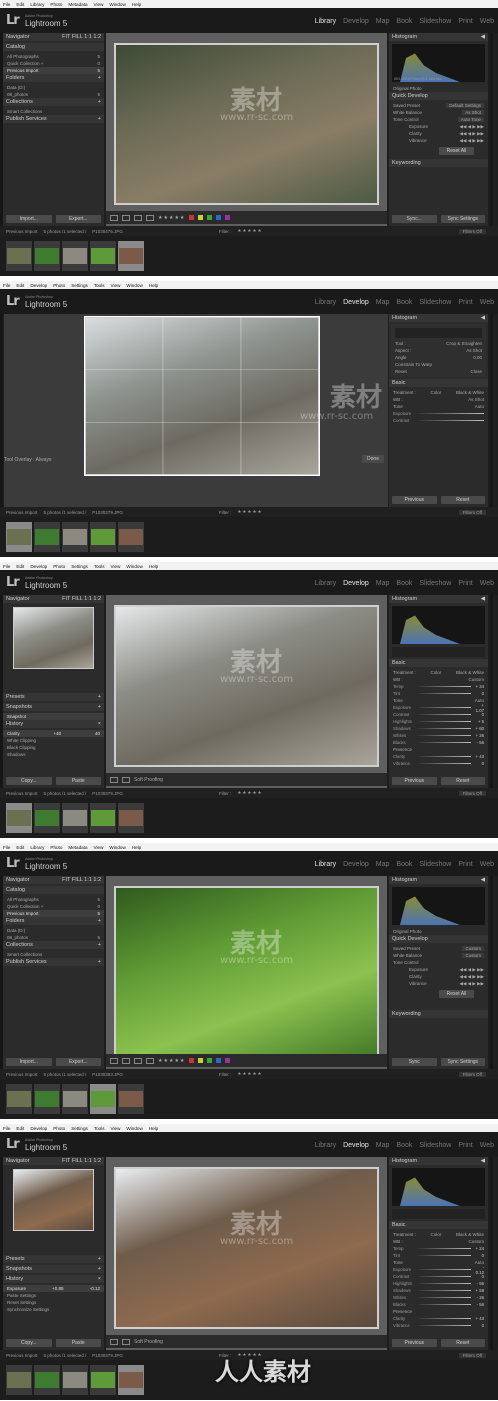 This screenshot has width=498, height=1401. Describe the element at coordinates (438, 1276) in the screenshot. I see `contrast-slider: Contrast 0` at that location.